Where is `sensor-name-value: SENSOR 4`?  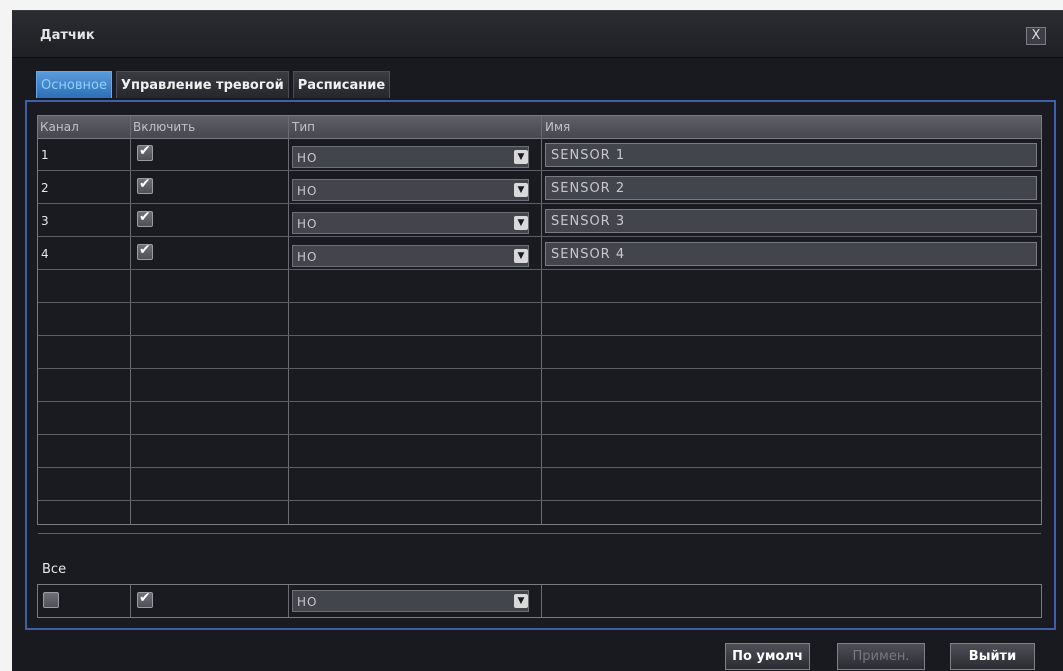
sensor-name-value: SENSOR 4 is located at coordinates (588, 254).